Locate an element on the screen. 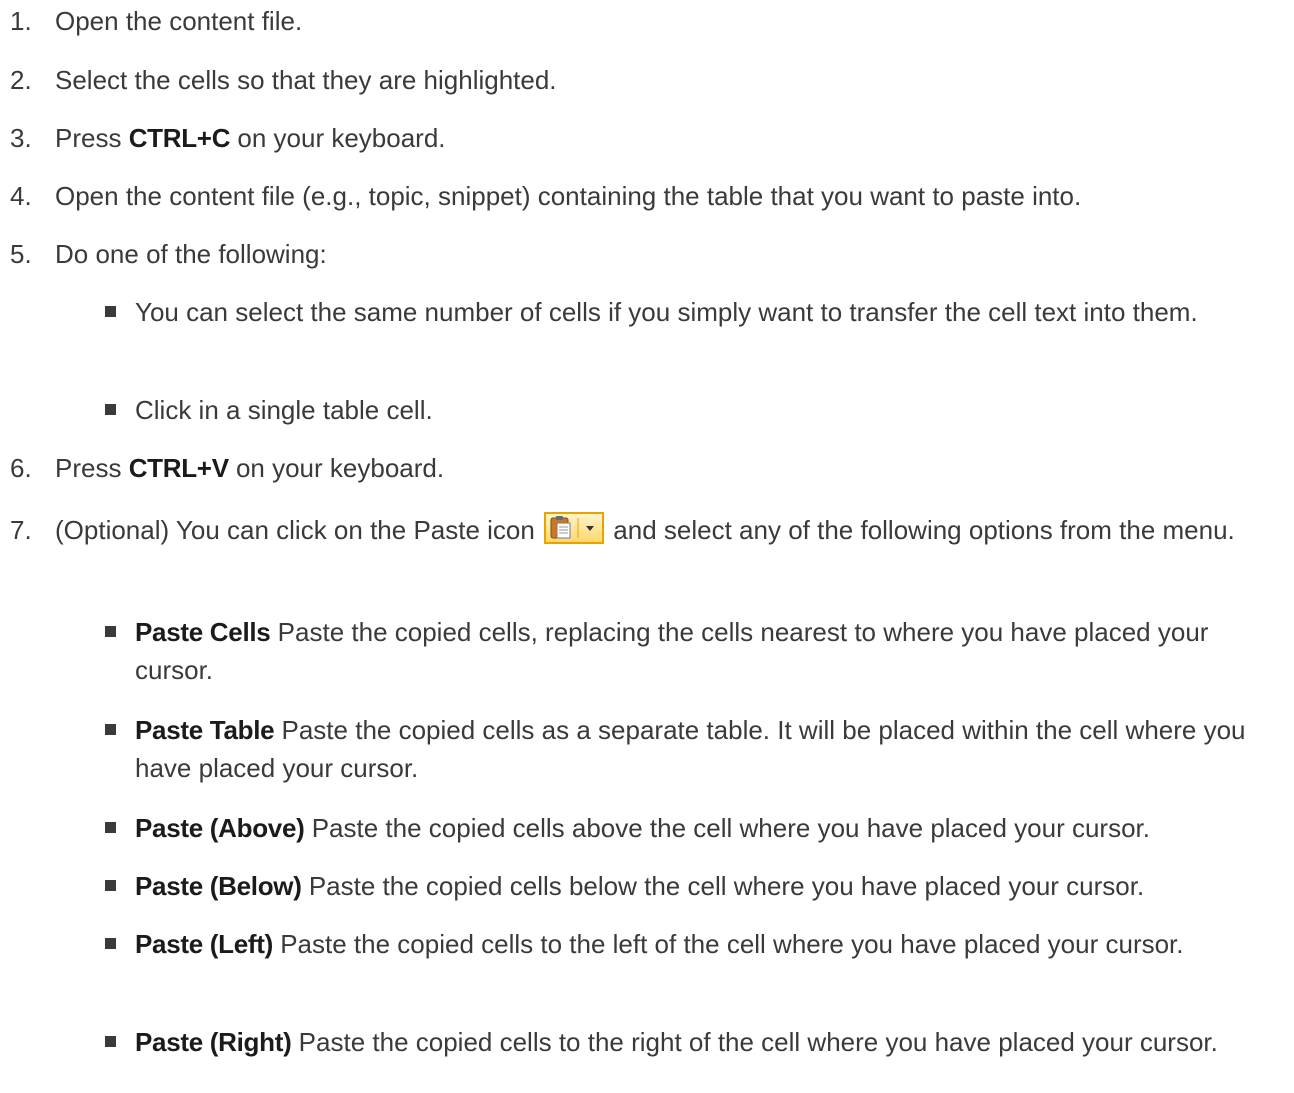 The height and width of the screenshot is (1093, 1294). step-text: Press CTRL+C on your keyboard. is located at coordinates (670, 138).